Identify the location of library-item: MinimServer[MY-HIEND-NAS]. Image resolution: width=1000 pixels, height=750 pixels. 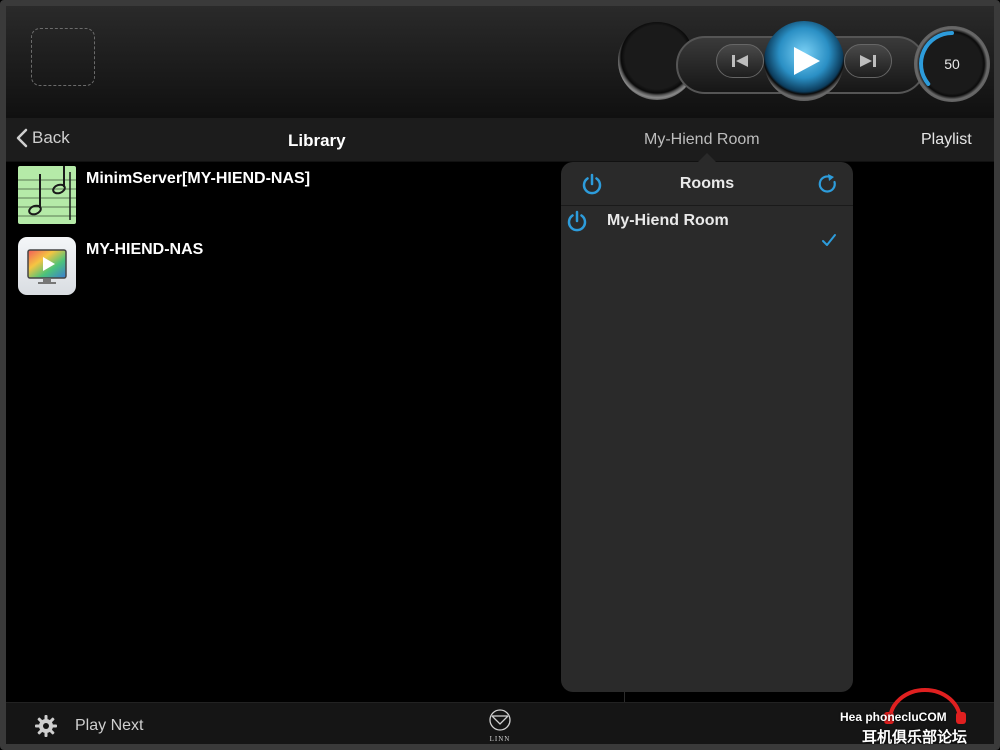
(164, 195).